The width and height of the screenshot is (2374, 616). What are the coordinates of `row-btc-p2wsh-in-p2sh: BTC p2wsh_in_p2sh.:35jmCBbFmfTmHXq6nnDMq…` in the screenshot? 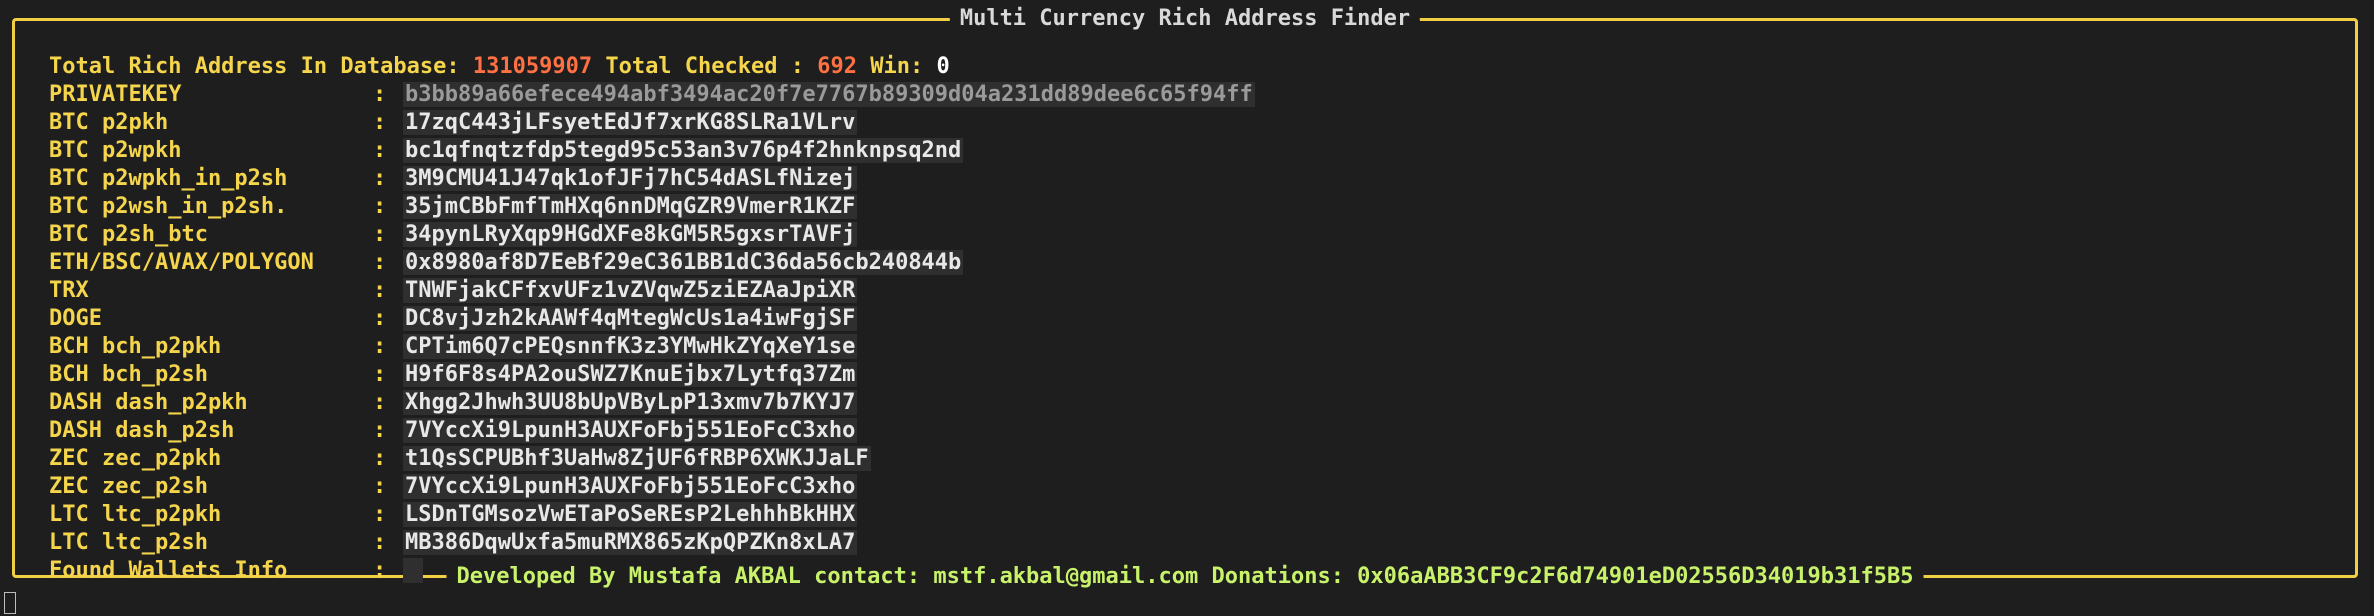 It's located at (652, 207).